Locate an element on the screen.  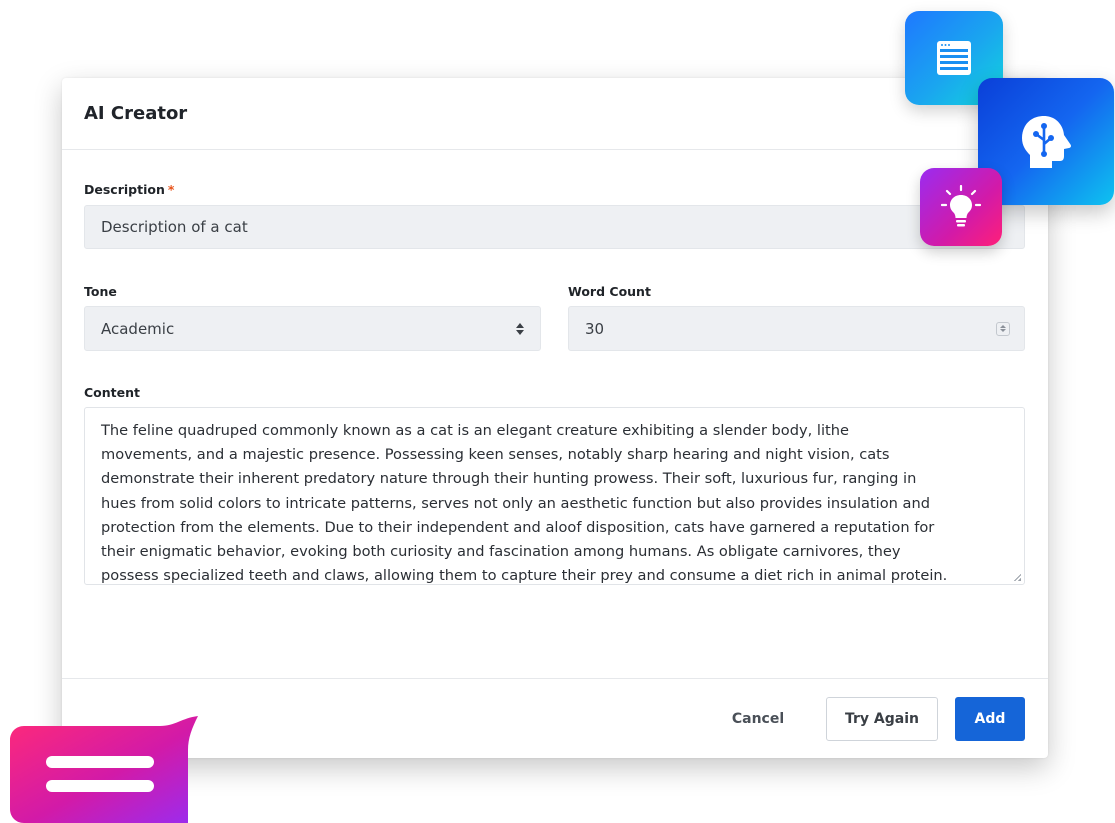
tone-select: Academic is located at coordinates (312, 328).